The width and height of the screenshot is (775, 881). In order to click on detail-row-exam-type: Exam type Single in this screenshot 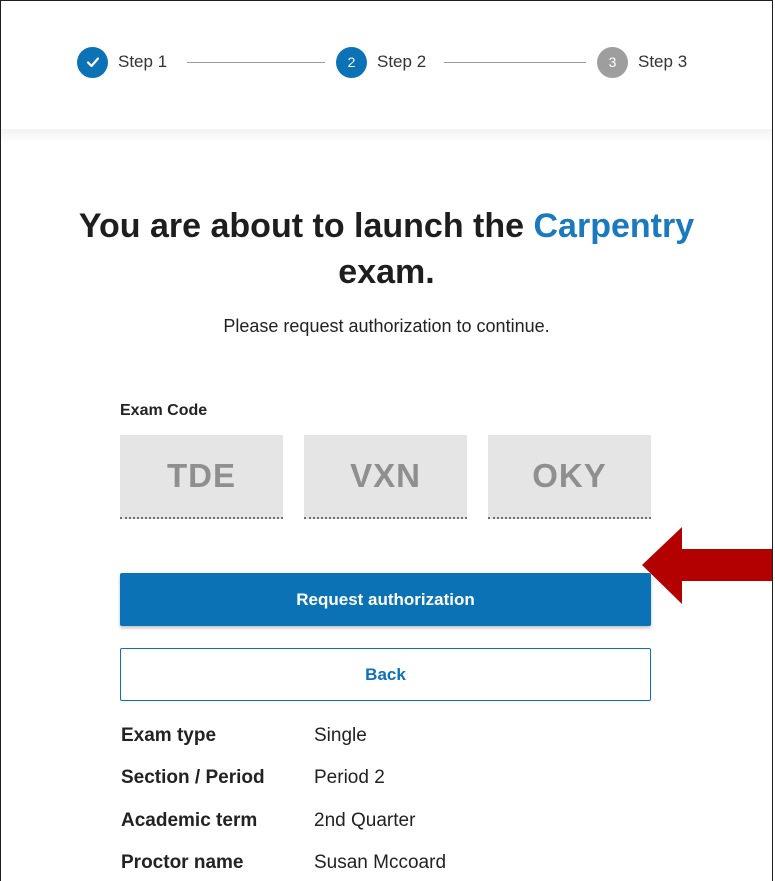, I will do `click(381, 739)`.